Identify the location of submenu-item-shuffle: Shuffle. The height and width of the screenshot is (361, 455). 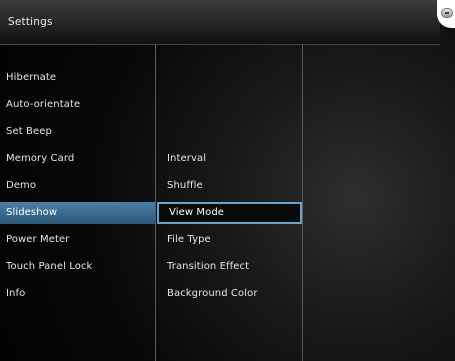
(229, 186).